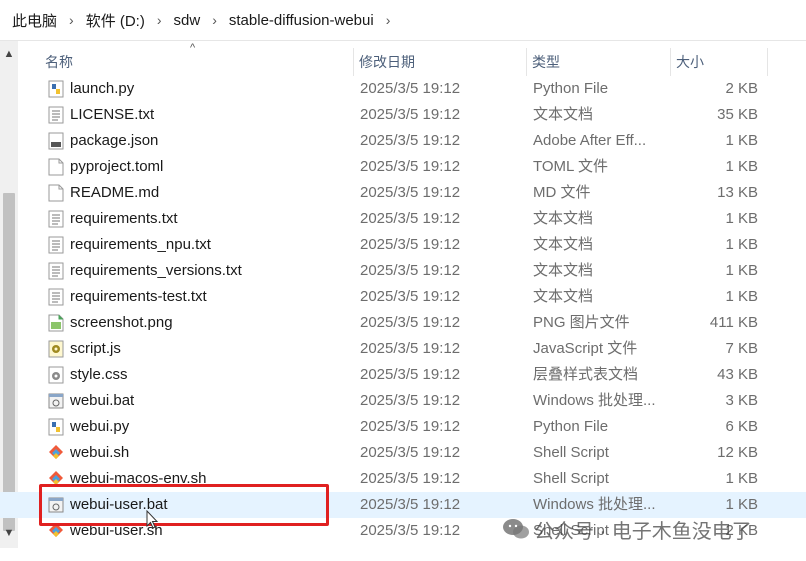 The height and width of the screenshot is (561, 806). Describe the element at coordinates (156, 270) in the screenshot. I see `file-name: requirements_versions.txt` at that location.